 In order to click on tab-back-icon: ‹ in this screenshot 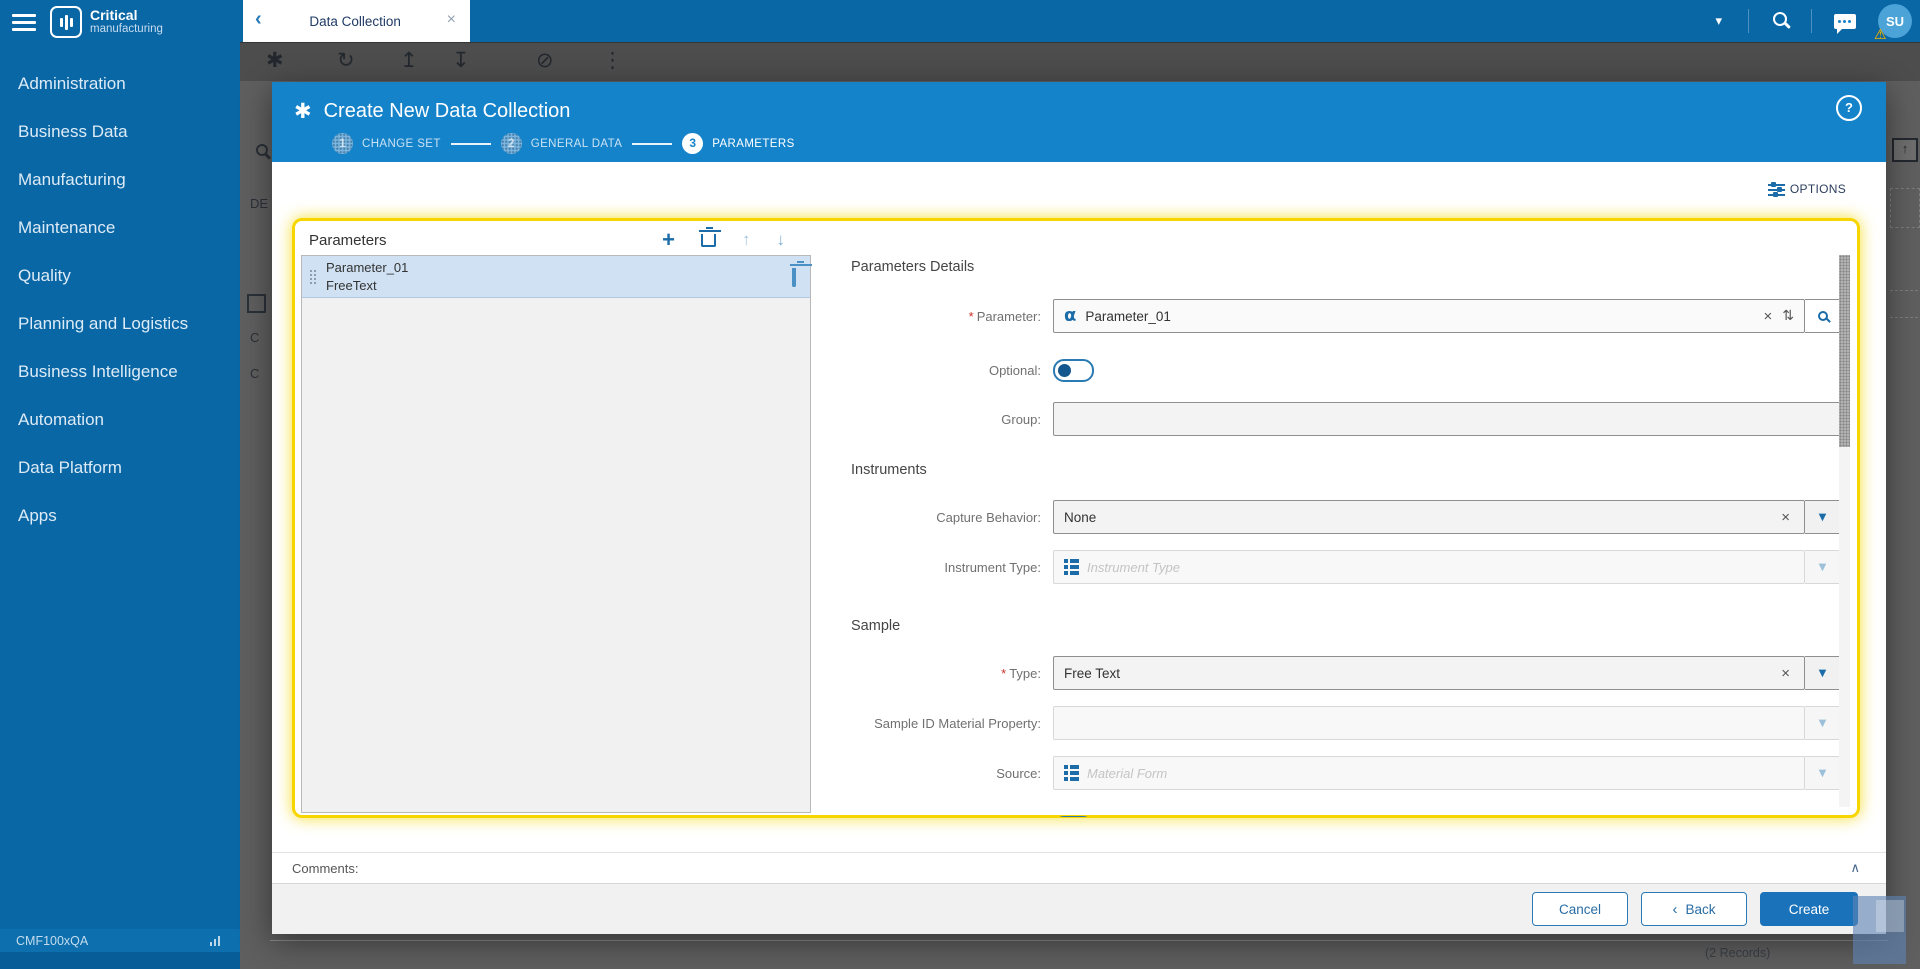, I will do `click(257, 21)`.